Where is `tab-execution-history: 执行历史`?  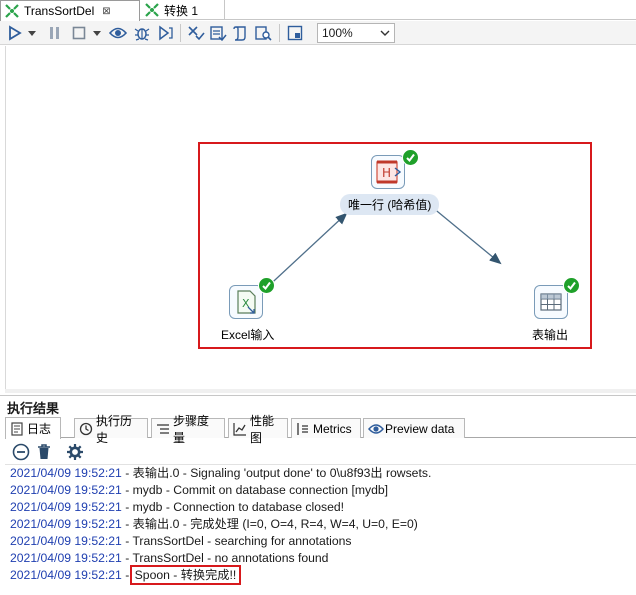 tab-execution-history: 执行历史 is located at coordinates (111, 429).